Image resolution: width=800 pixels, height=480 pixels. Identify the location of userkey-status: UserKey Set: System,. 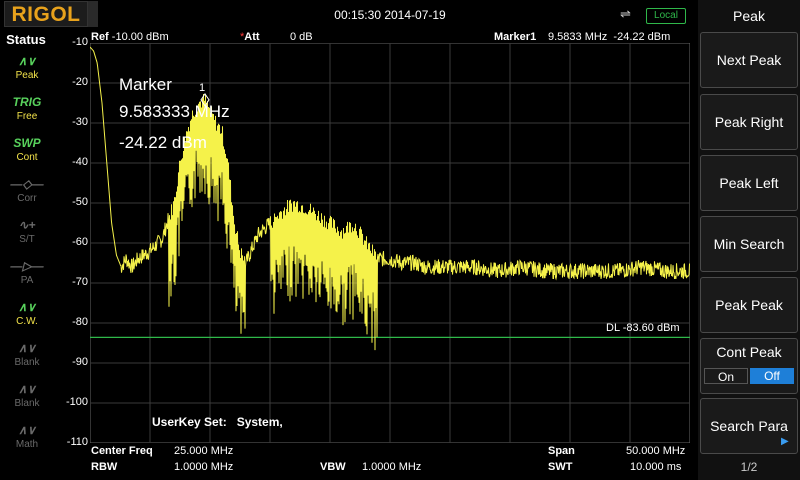
(217, 422).